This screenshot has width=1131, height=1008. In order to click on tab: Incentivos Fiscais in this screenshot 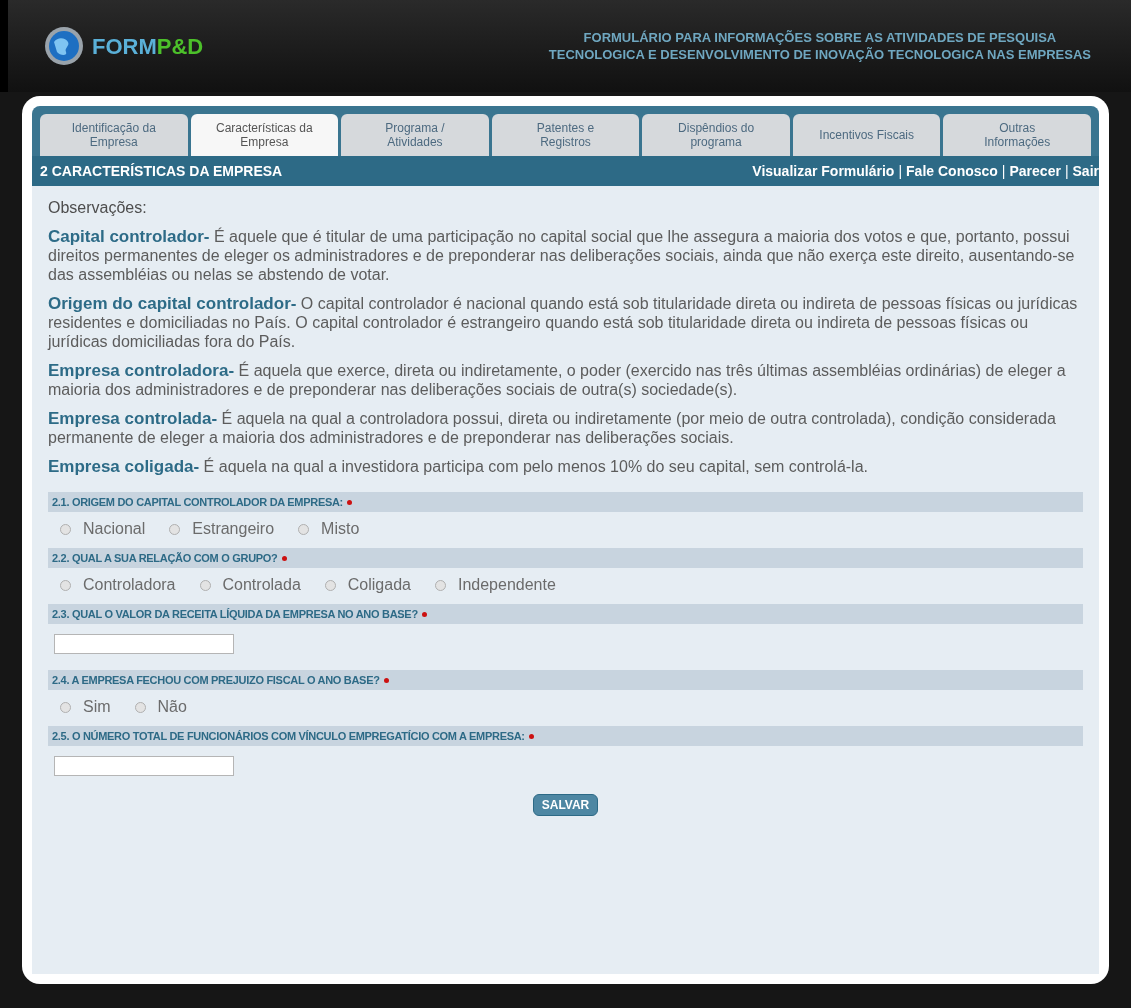, I will do `click(866, 135)`.